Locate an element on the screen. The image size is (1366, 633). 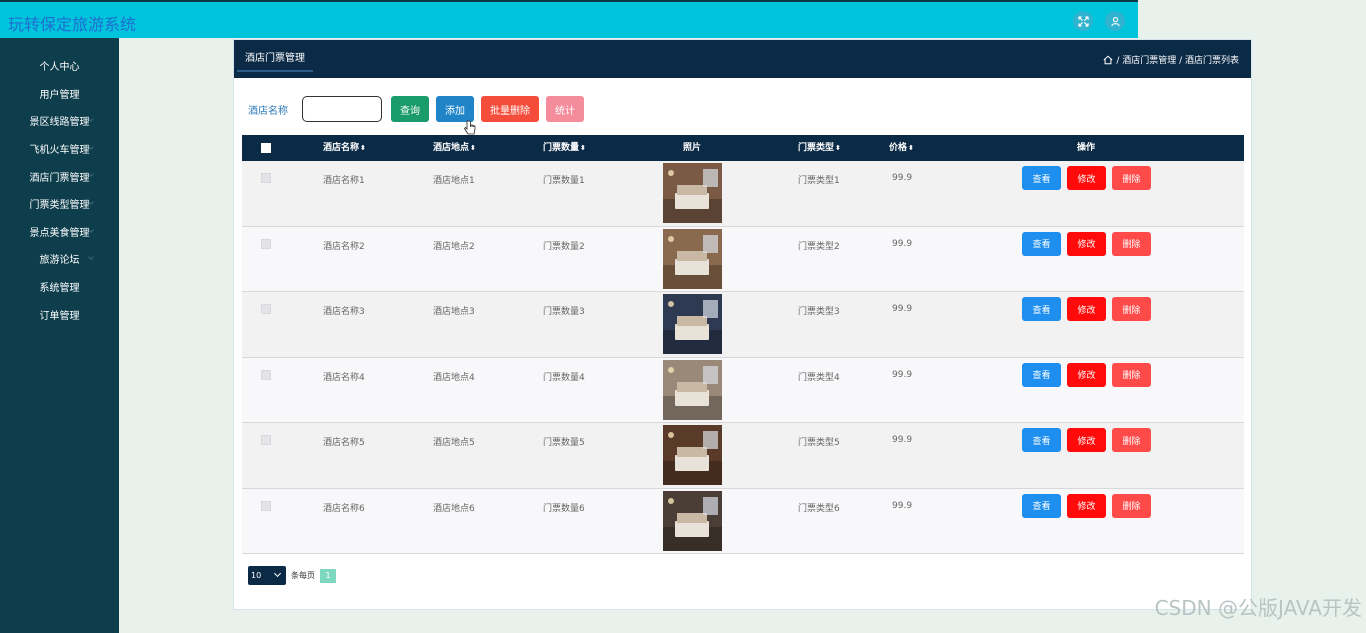
col-hotel-location: 酒店地点⬍ is located at coordinates (454, 148).